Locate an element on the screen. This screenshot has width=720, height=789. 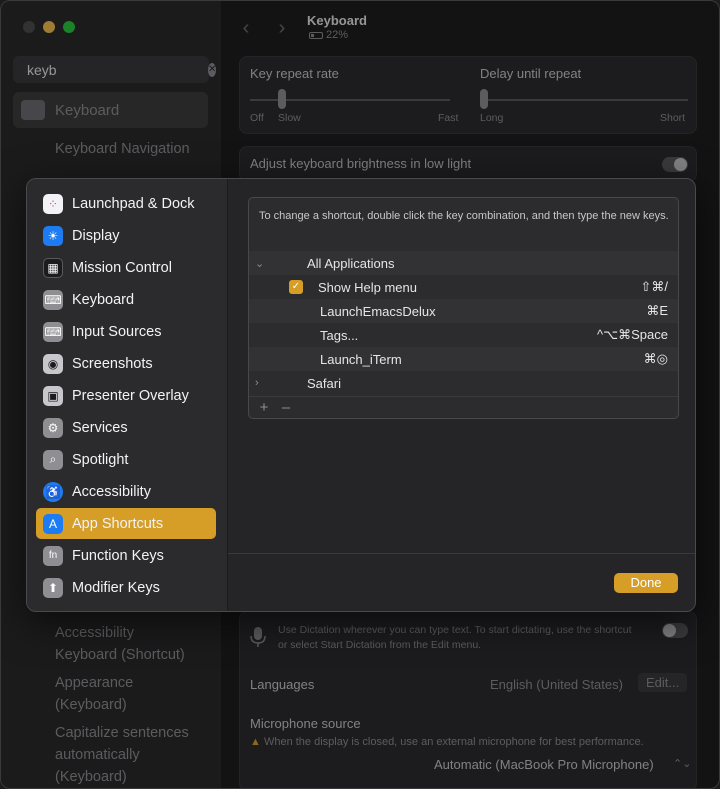
category-screenshots: ◉ Screenshots is located at coordinates (126, 363).